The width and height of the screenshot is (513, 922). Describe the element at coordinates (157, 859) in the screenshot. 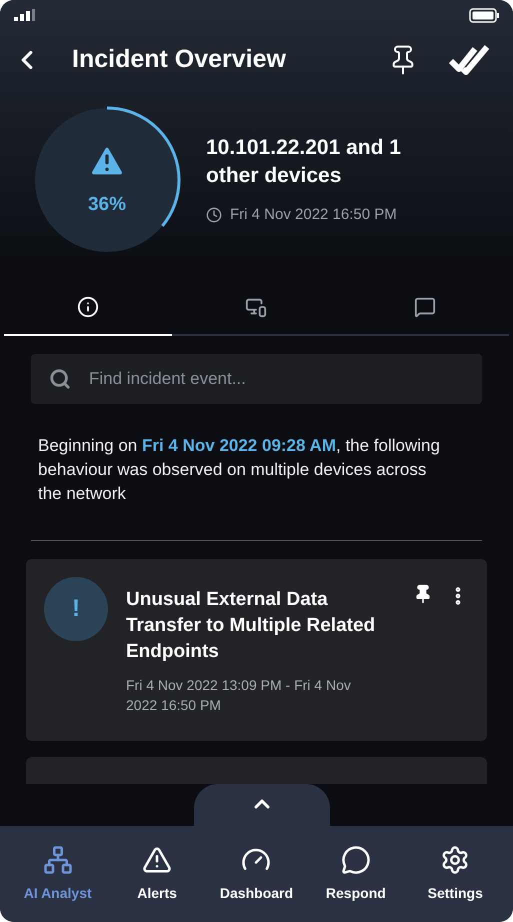

I see `warning-icon` at that location.